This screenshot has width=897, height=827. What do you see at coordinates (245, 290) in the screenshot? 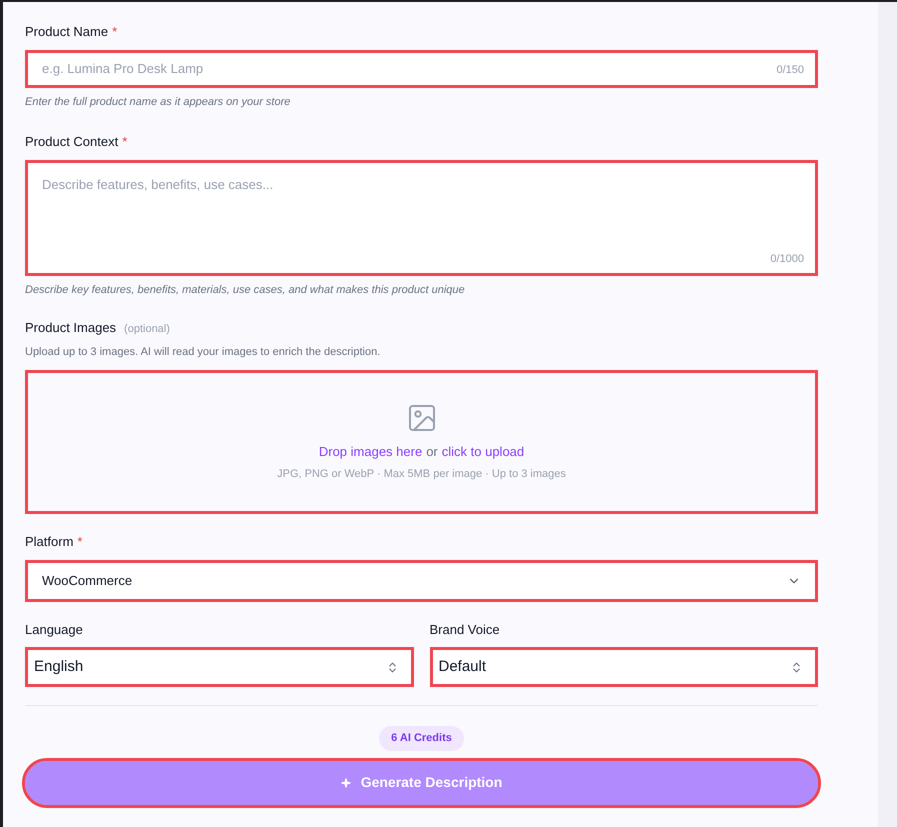
I see `field-hint: Describe key features, benefits, materials, use cases, and what makes this product unique` at bounding box center [245, 290].